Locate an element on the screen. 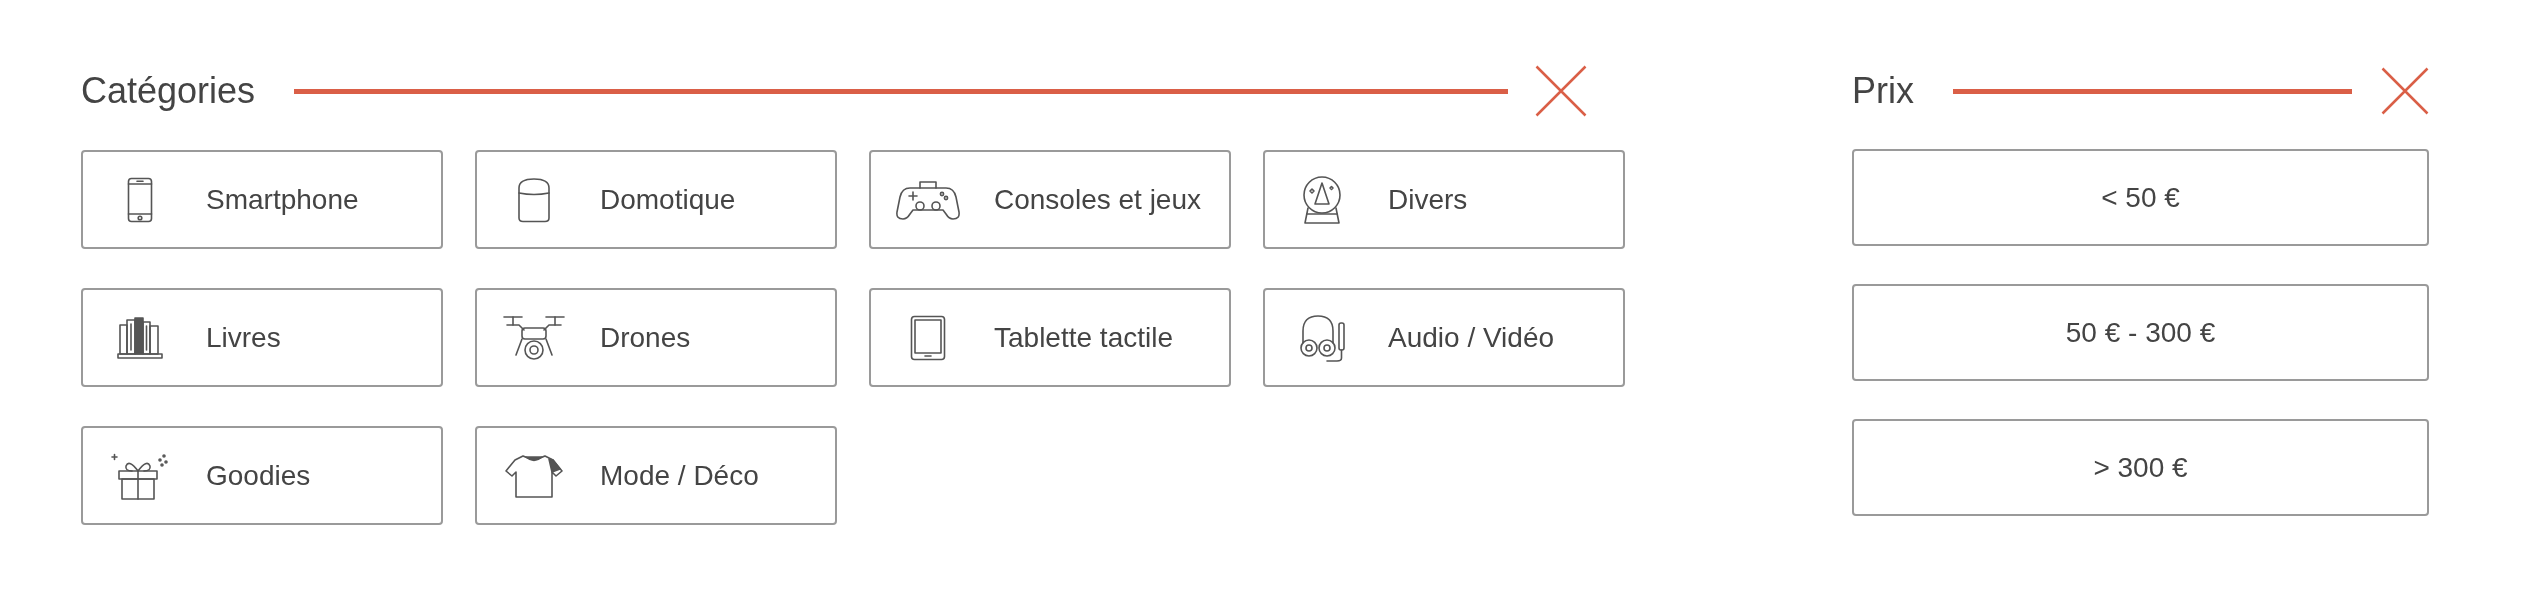 Image resolution: width=2538 pixels, height=614 pixels. category-button: Livres is located at coordinates (262, 337).